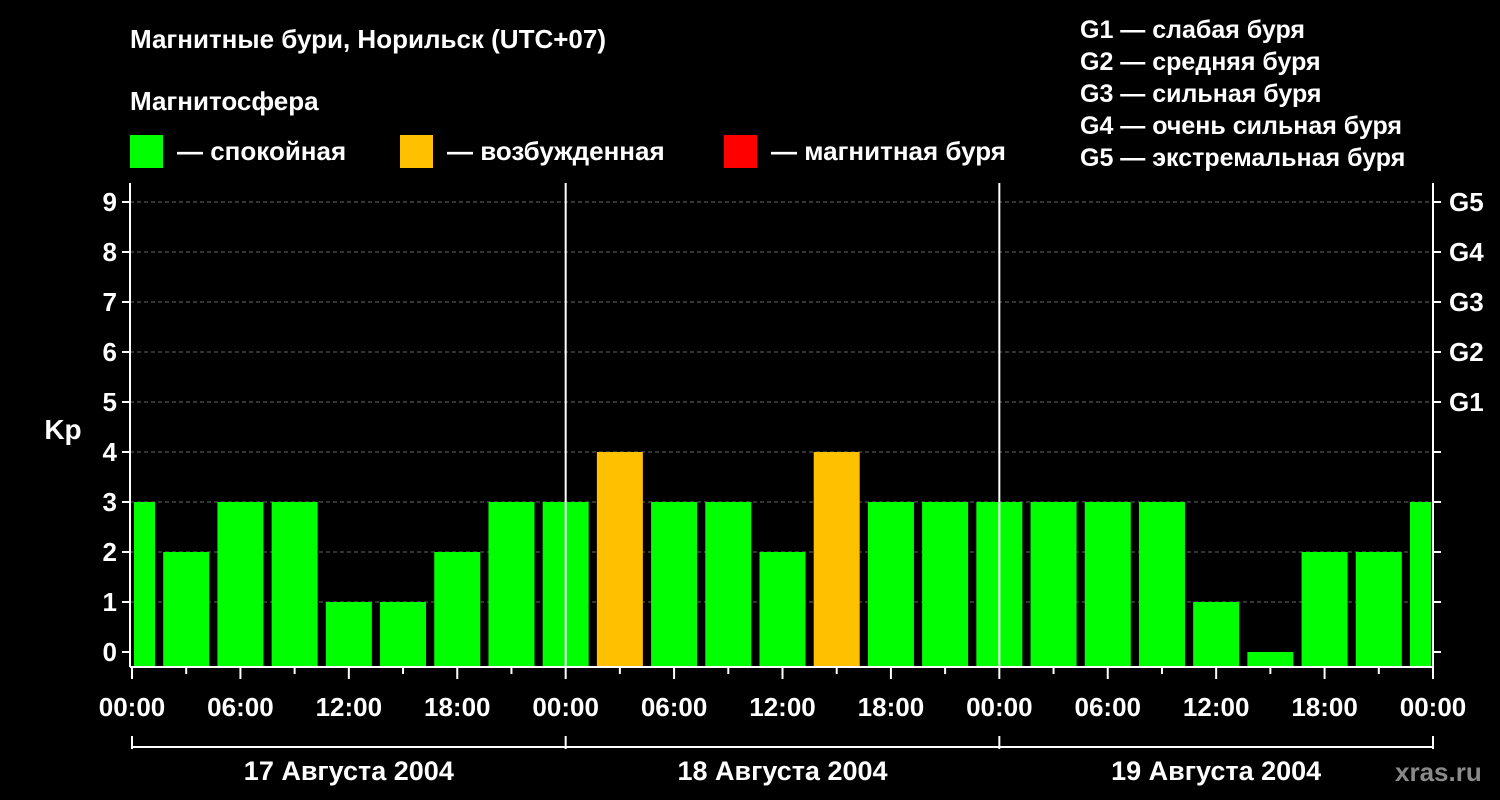  I want to click on y-tick-label-6: 6, so click(110, 352).